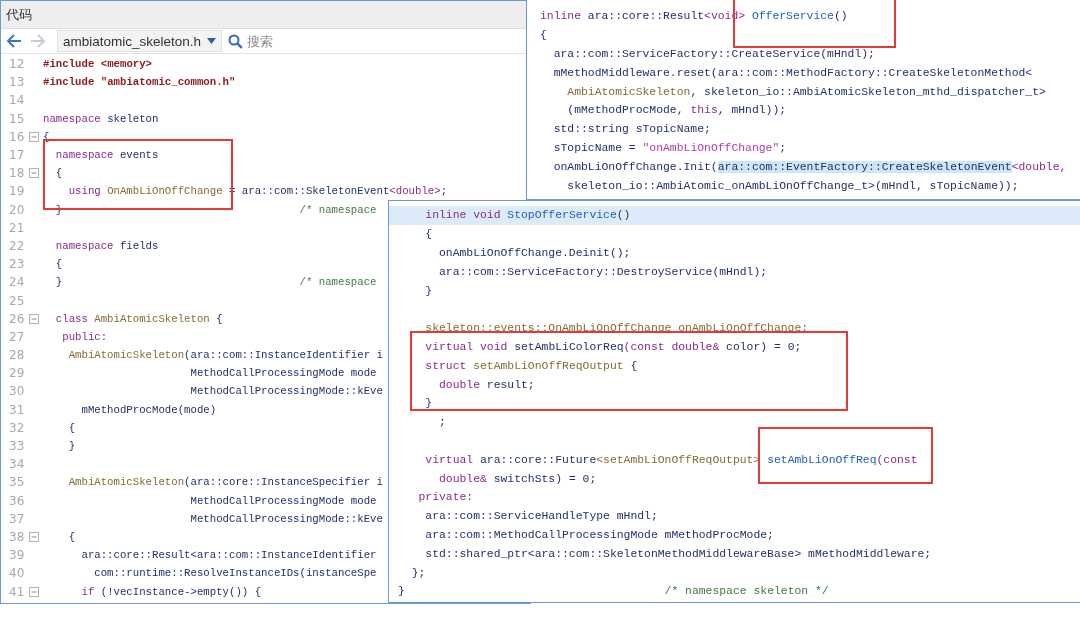  What do you see at coordinates (17, 555) in the screenshot?
I see `line-number: 39` at bounding box center [17, 555].